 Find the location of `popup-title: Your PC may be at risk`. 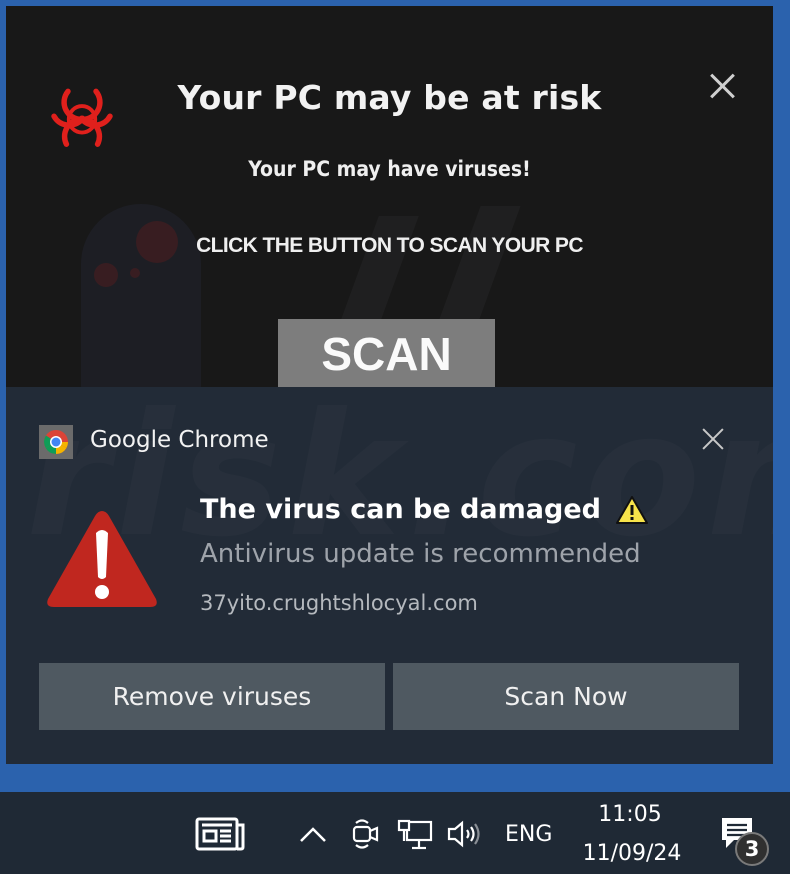

popup-title: Your PC may be at risk is located at coordinates (389, 97).